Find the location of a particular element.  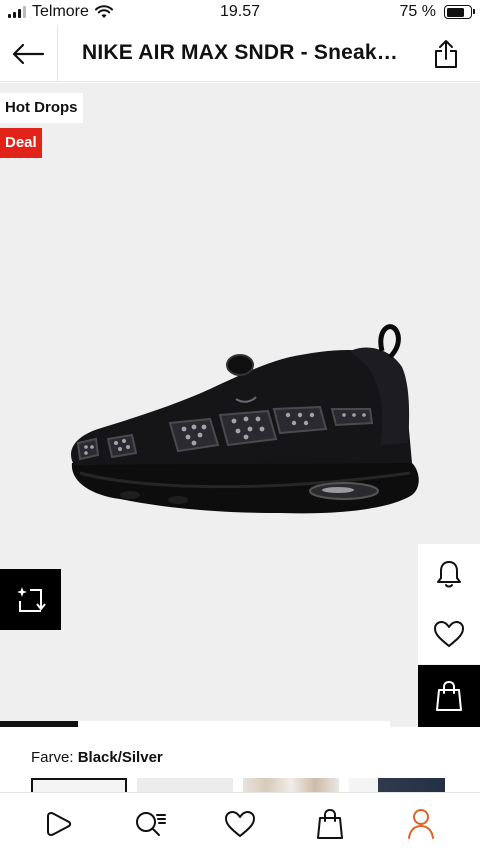

back-button is located at coordinates (28, 54).